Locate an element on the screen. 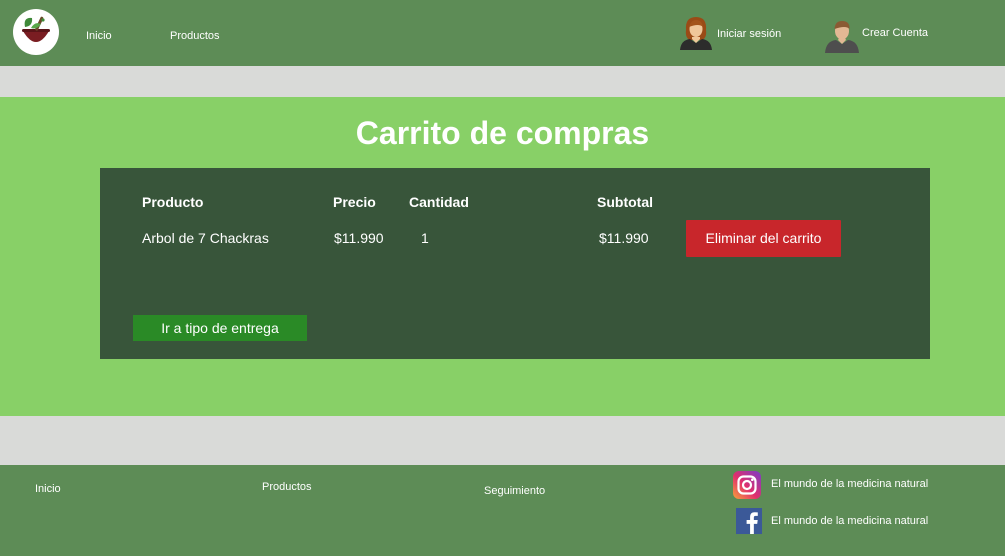 Image resolution: width=1005 pixels, height=556 pixels. facebook-label: El mundo de la medicina natural is located at coordinates (850, 521).